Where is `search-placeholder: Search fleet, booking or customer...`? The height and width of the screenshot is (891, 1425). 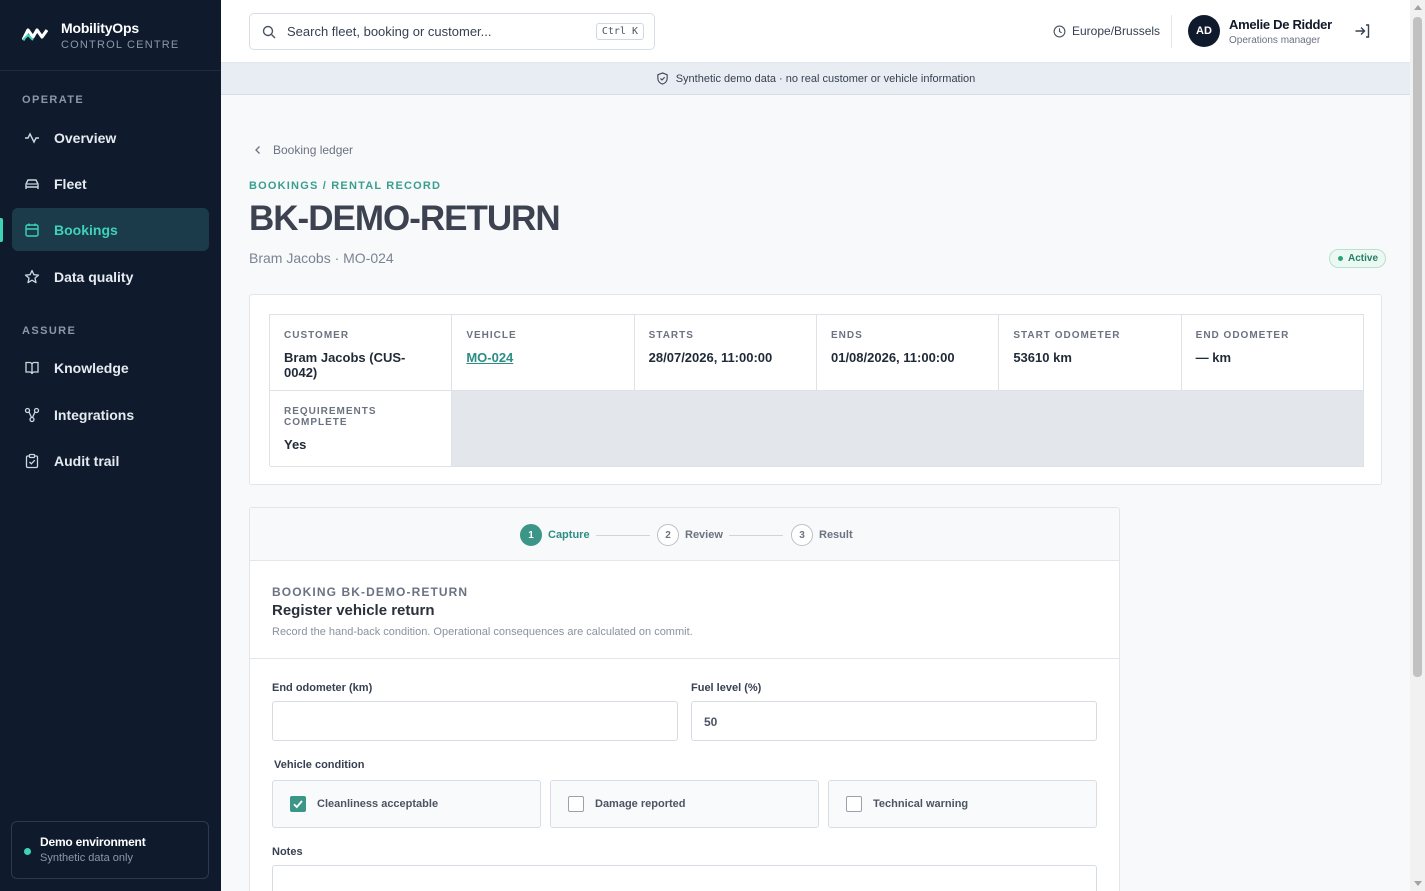 search-placeholder: Search fleet, booking or customer... is located at coordinates (389, 31).